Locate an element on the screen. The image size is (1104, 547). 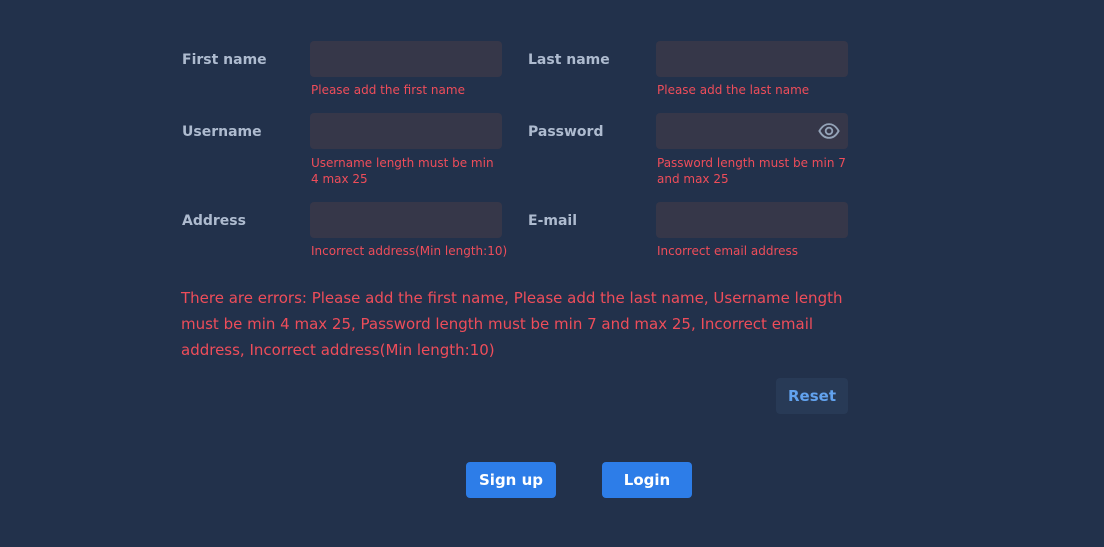
first-name-error: Please add the first name is located at coordinates (388, 90).